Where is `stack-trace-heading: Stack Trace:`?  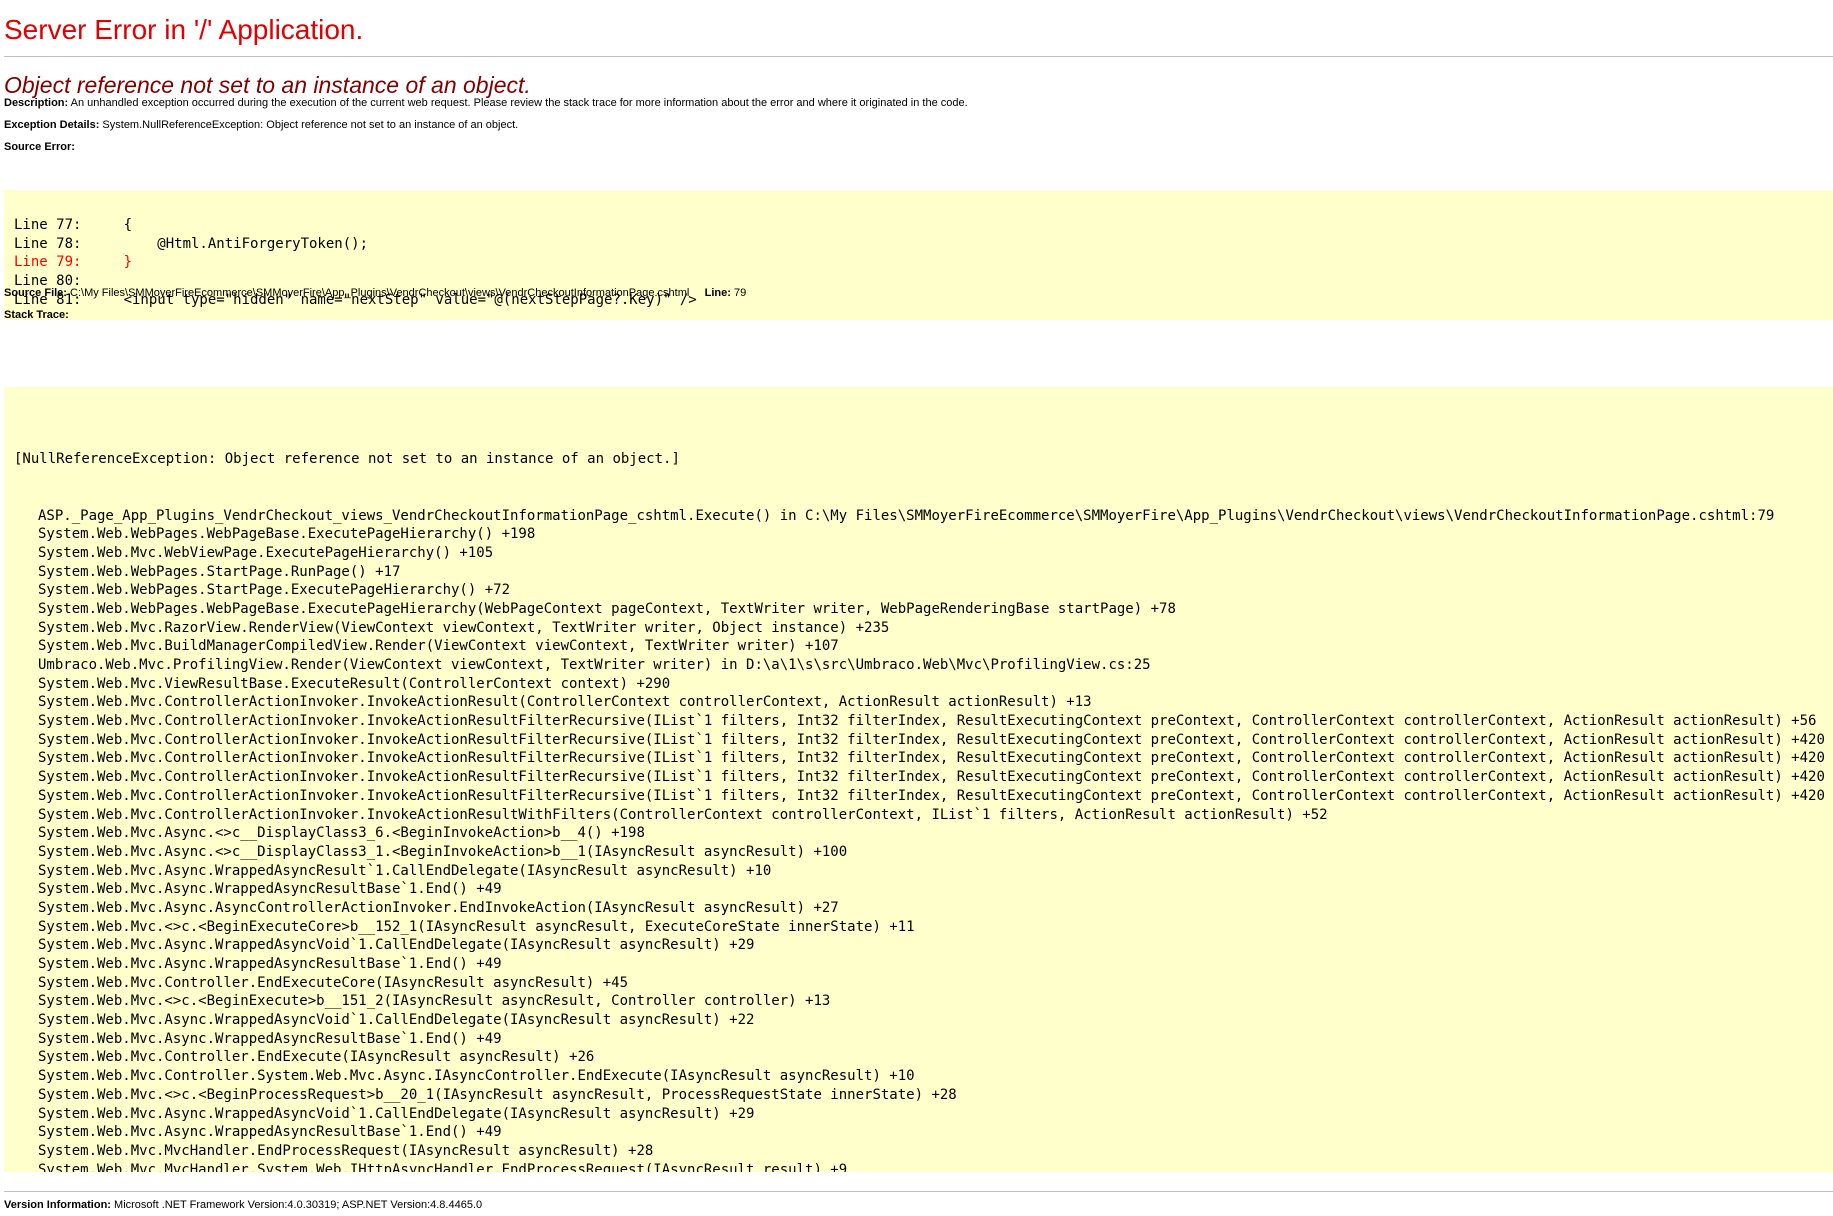 stack-trace-heading: Stack Trace: is located at coordinates (36, 315).